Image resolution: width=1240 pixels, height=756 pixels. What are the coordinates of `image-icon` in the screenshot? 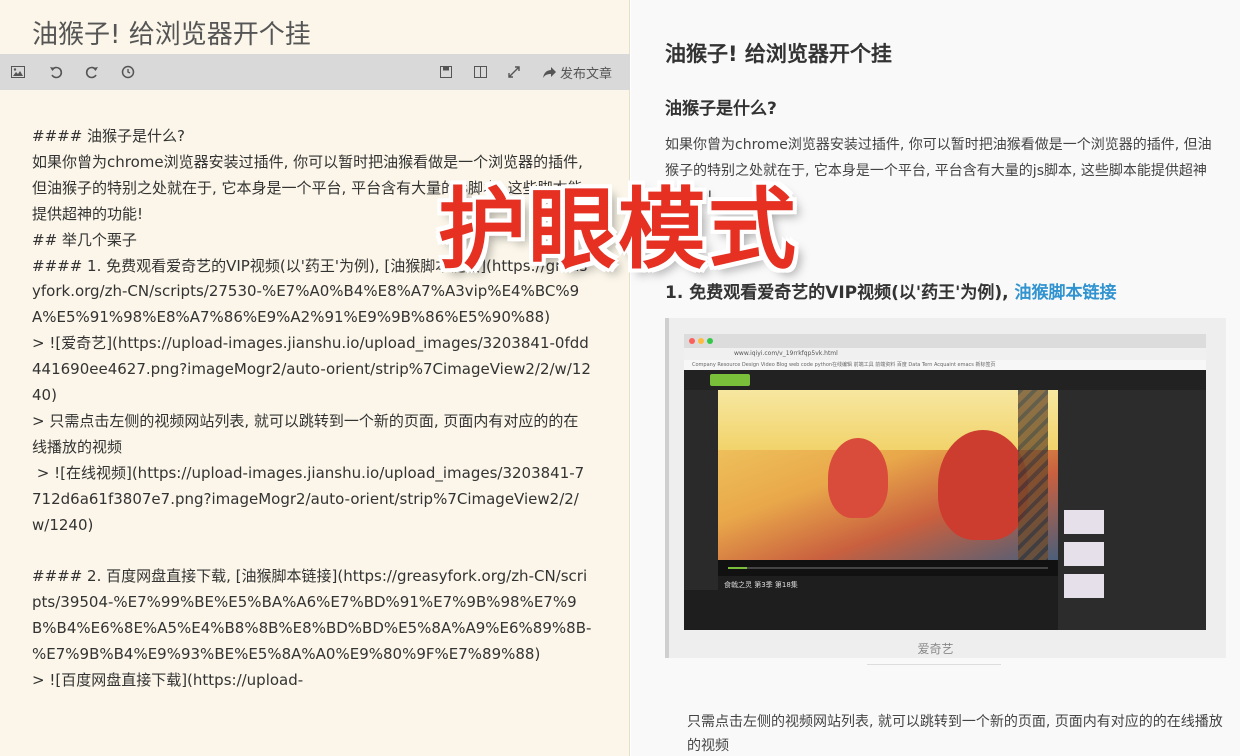 It's located at (18, 72).